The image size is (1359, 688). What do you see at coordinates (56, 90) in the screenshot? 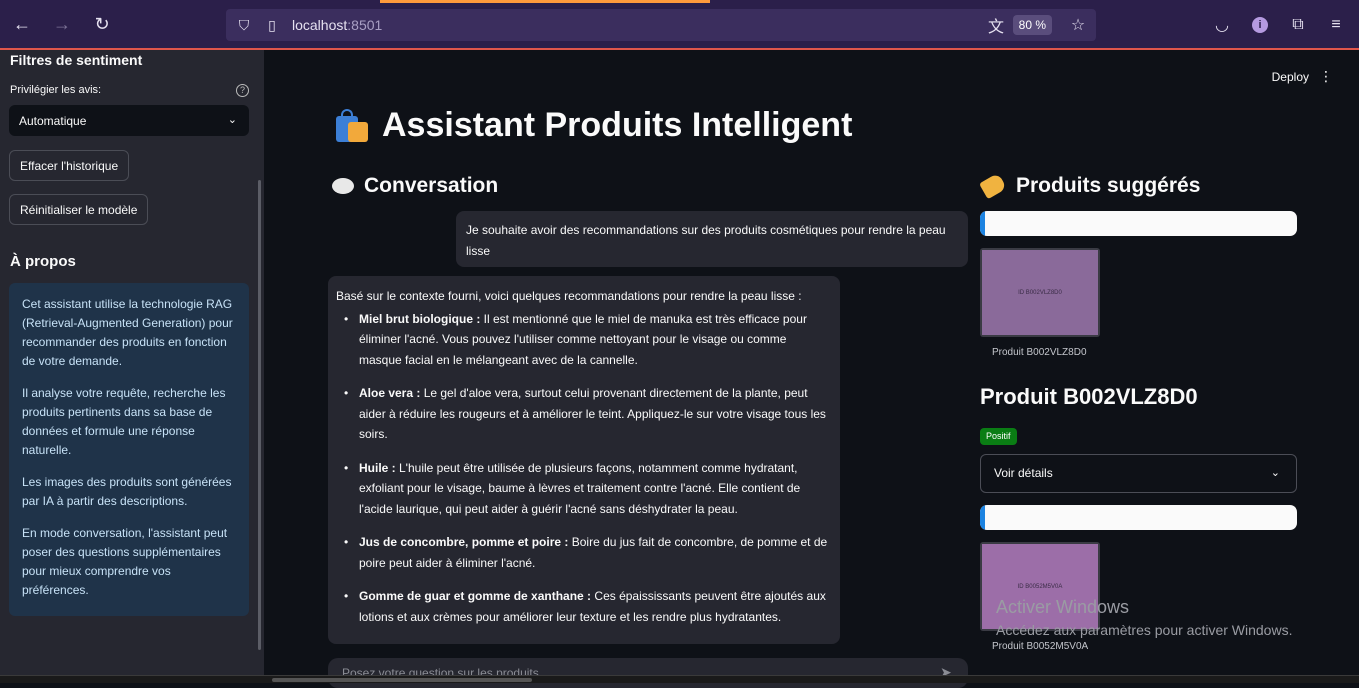
I see `filter-label: Privilégier les avis:` at bounding box center [56, 90].